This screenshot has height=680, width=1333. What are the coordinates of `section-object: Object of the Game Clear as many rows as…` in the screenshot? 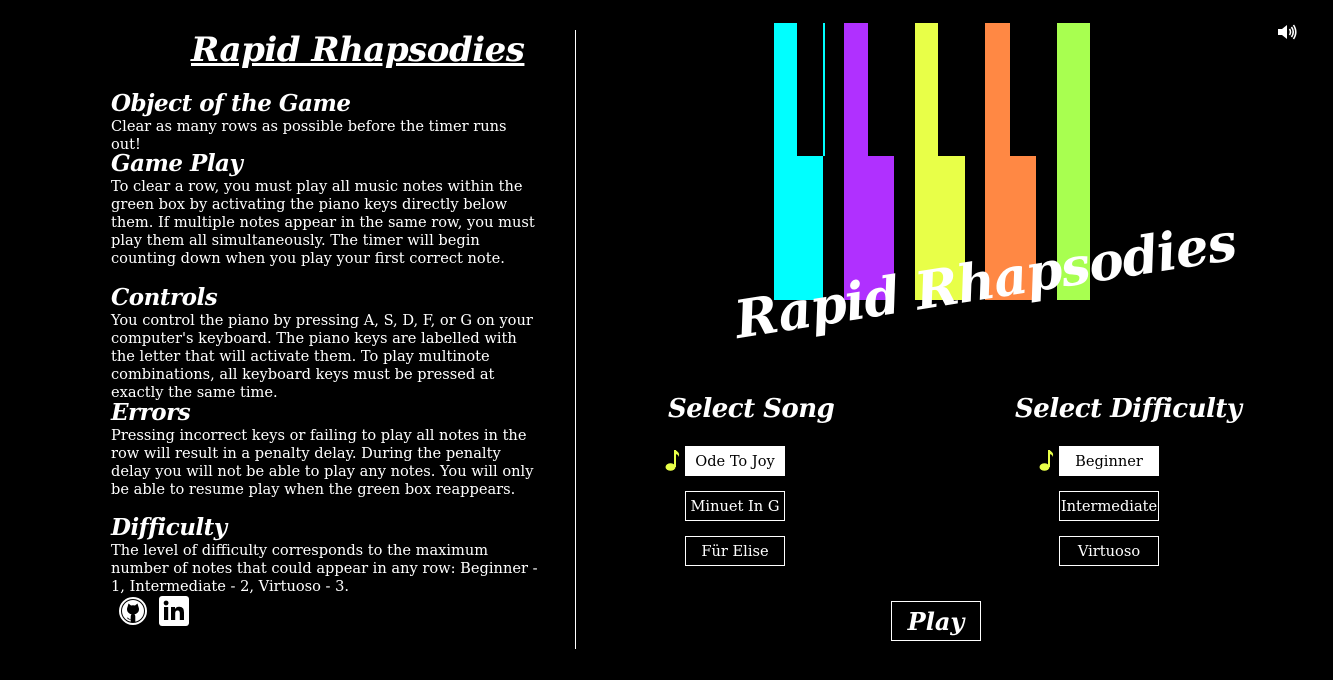 It's located at (326, 122).